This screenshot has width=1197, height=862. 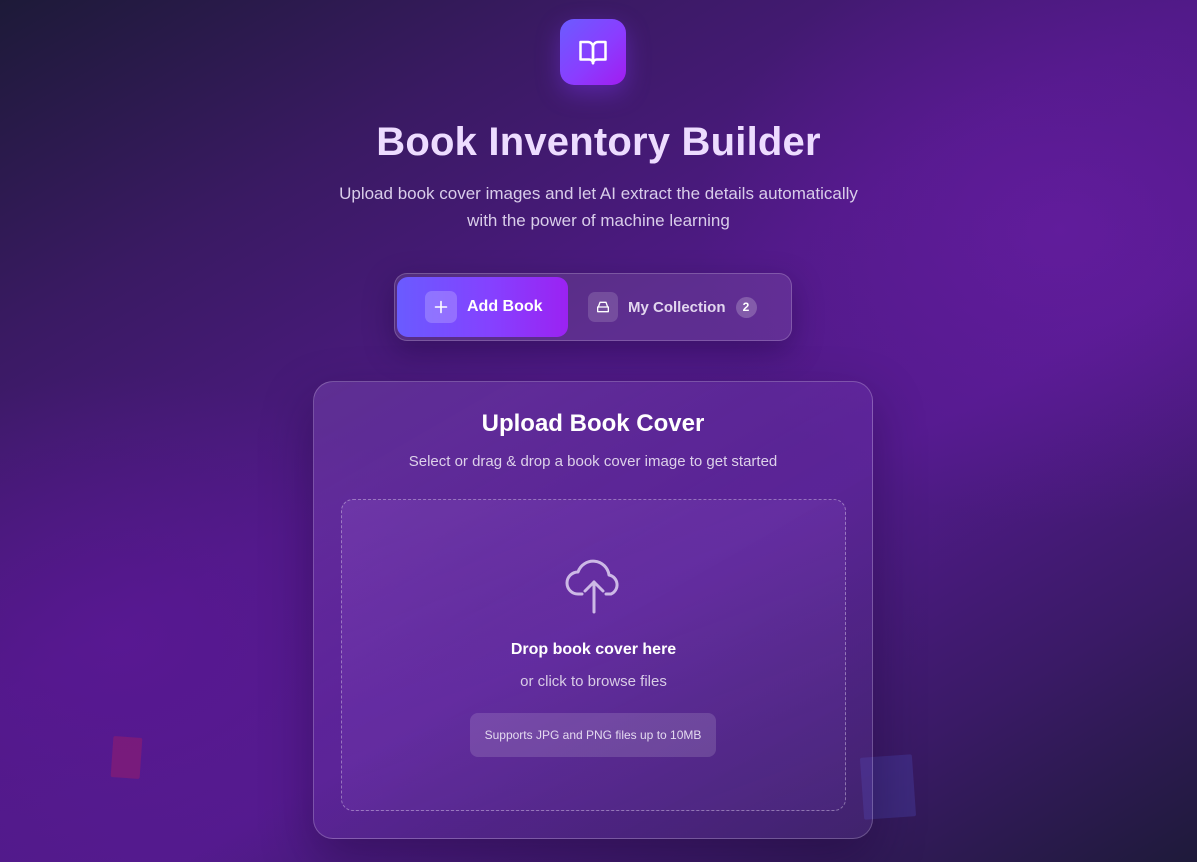 I want to click on view-tabs: Add Book My Collection 2, so click(x=593, y=307).